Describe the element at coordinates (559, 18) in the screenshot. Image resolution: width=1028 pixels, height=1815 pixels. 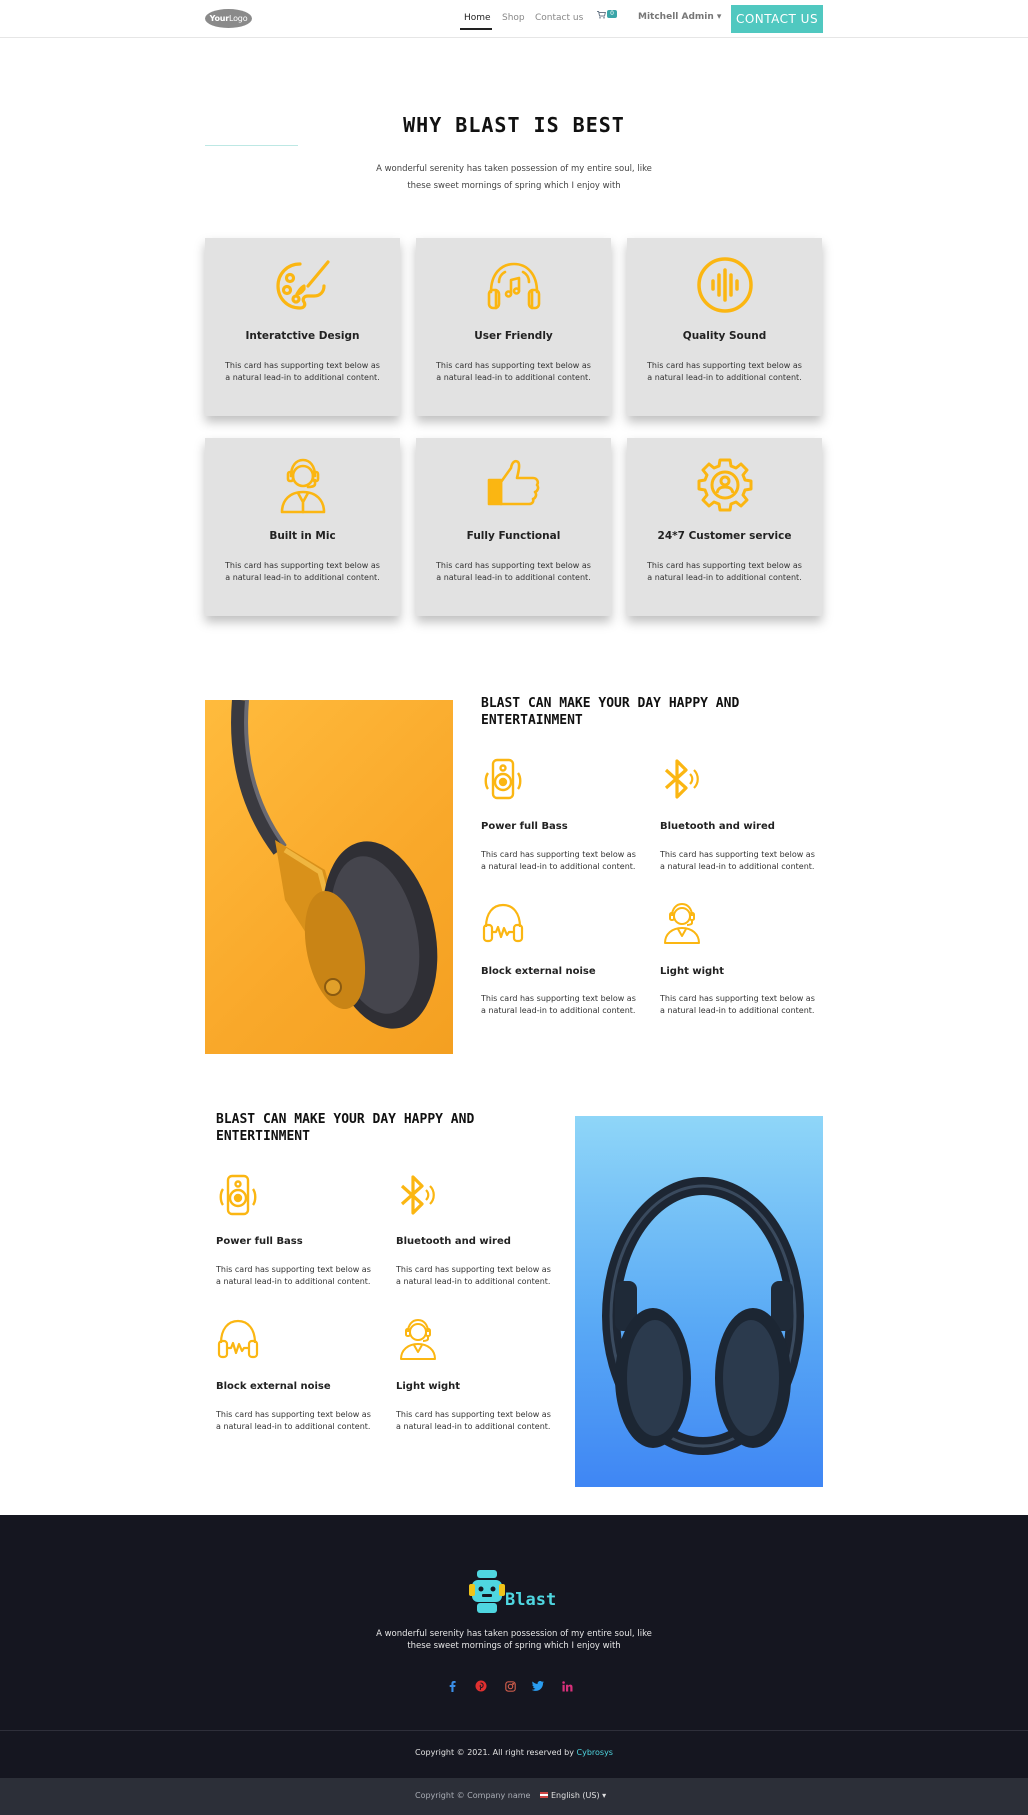
I see `nav-contact: Contact us` at that location.